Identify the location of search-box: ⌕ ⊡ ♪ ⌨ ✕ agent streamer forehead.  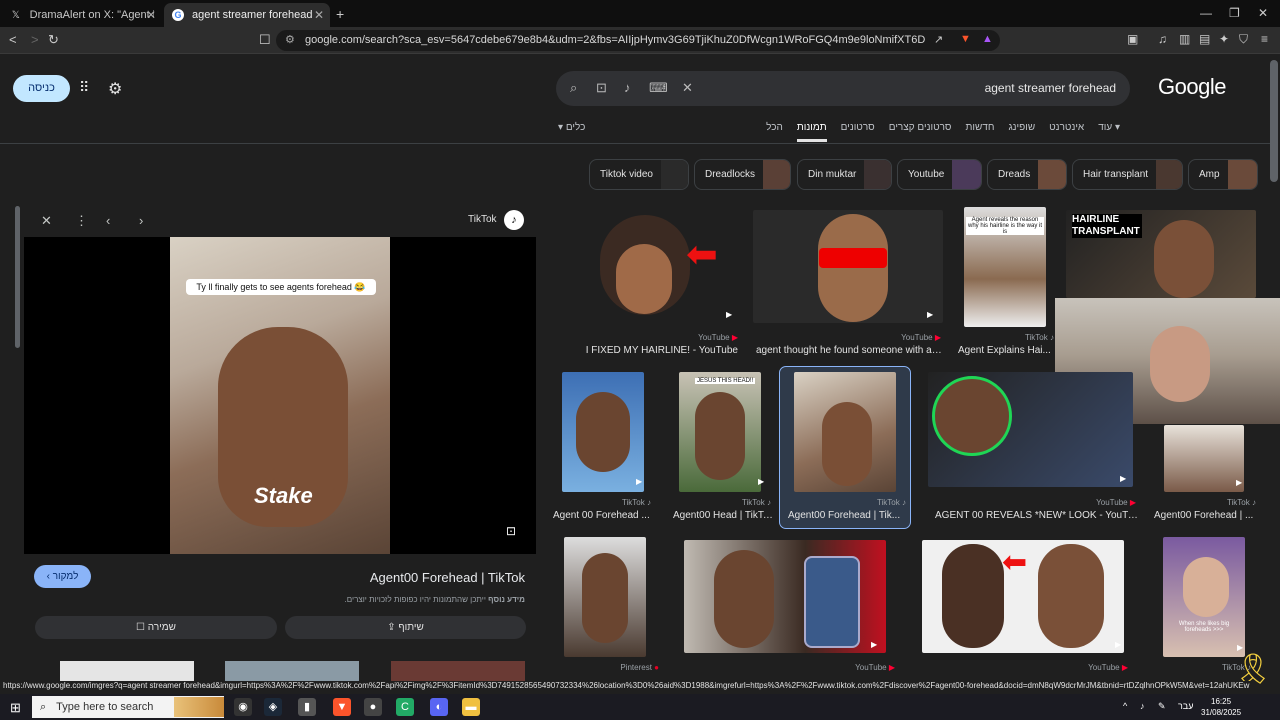
(843, 88).